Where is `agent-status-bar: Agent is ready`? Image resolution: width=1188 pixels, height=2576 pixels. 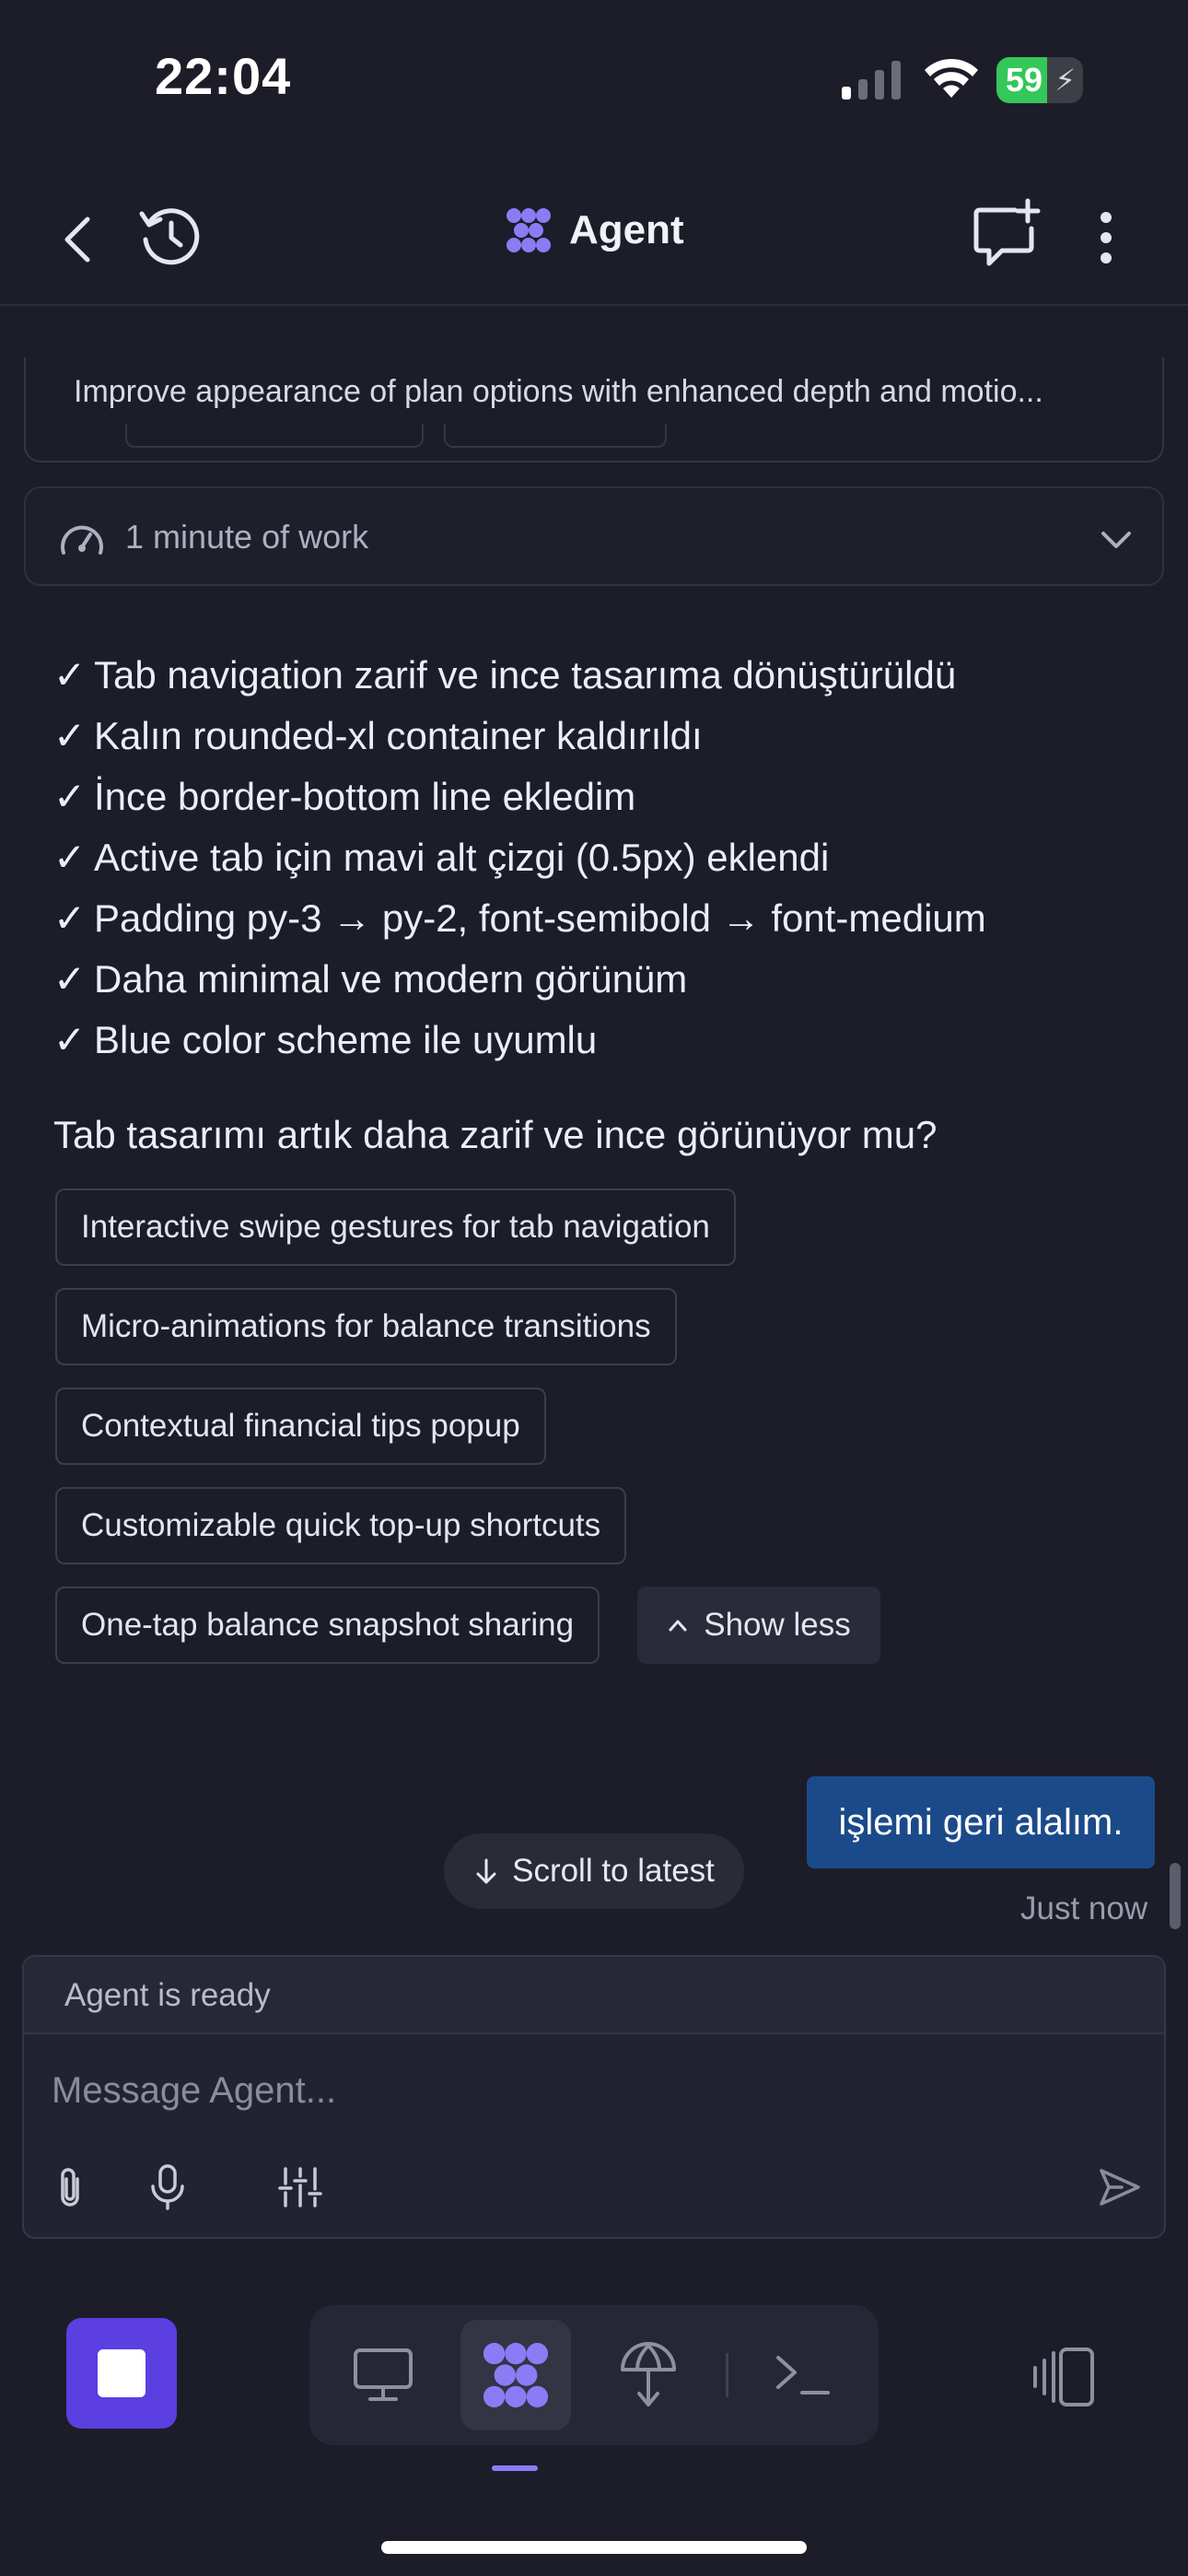
agent-status-bar: Agent is ready is located at coordinates (594, 1995).